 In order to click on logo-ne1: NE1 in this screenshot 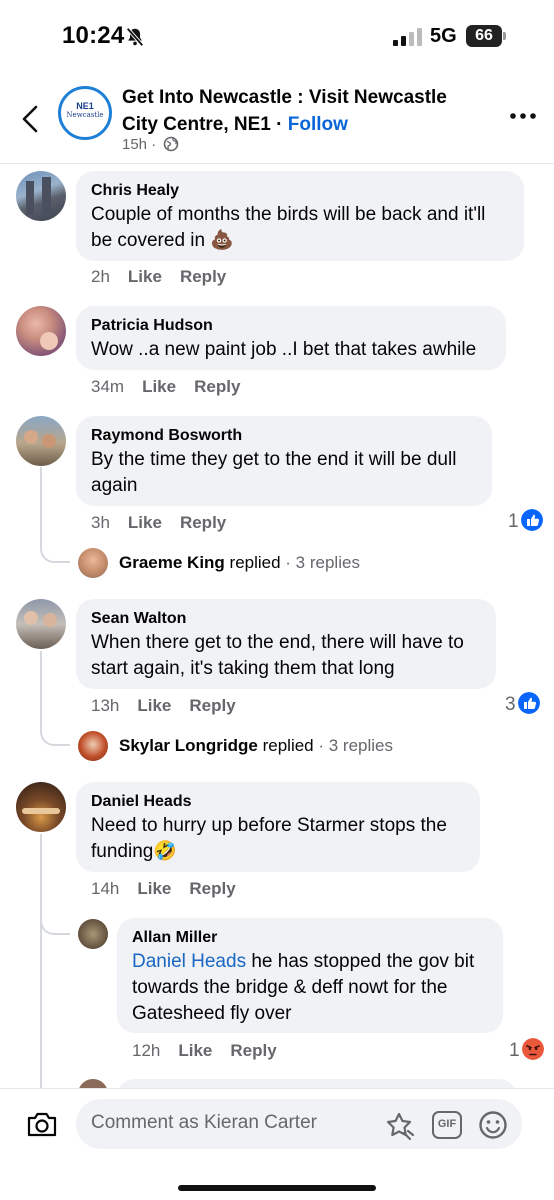, I will do `click(85, 106)`.